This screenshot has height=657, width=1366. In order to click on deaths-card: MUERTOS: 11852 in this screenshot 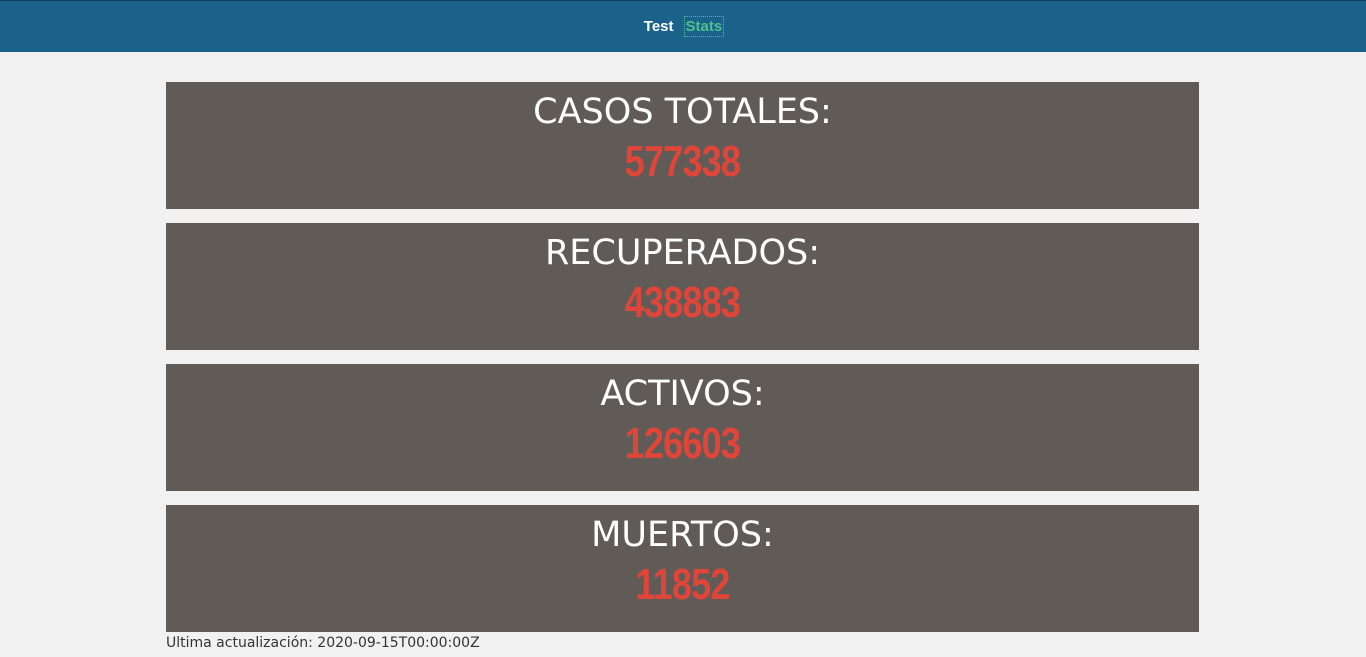, I will do `click(682, 568)`.